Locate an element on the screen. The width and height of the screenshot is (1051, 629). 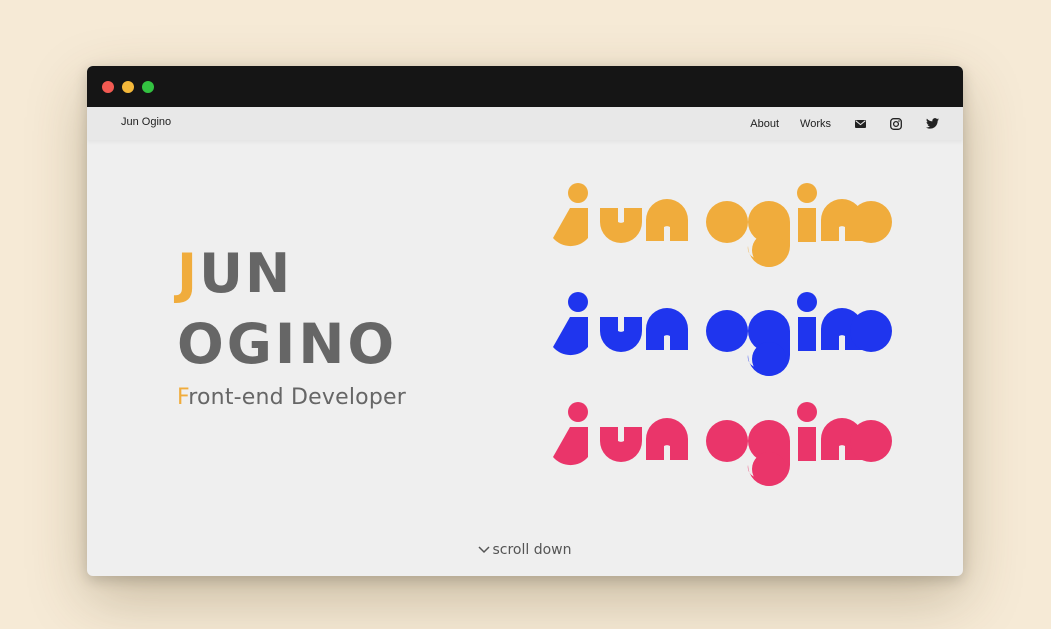
chevron-down-icon is located at coordinates (484, 550).